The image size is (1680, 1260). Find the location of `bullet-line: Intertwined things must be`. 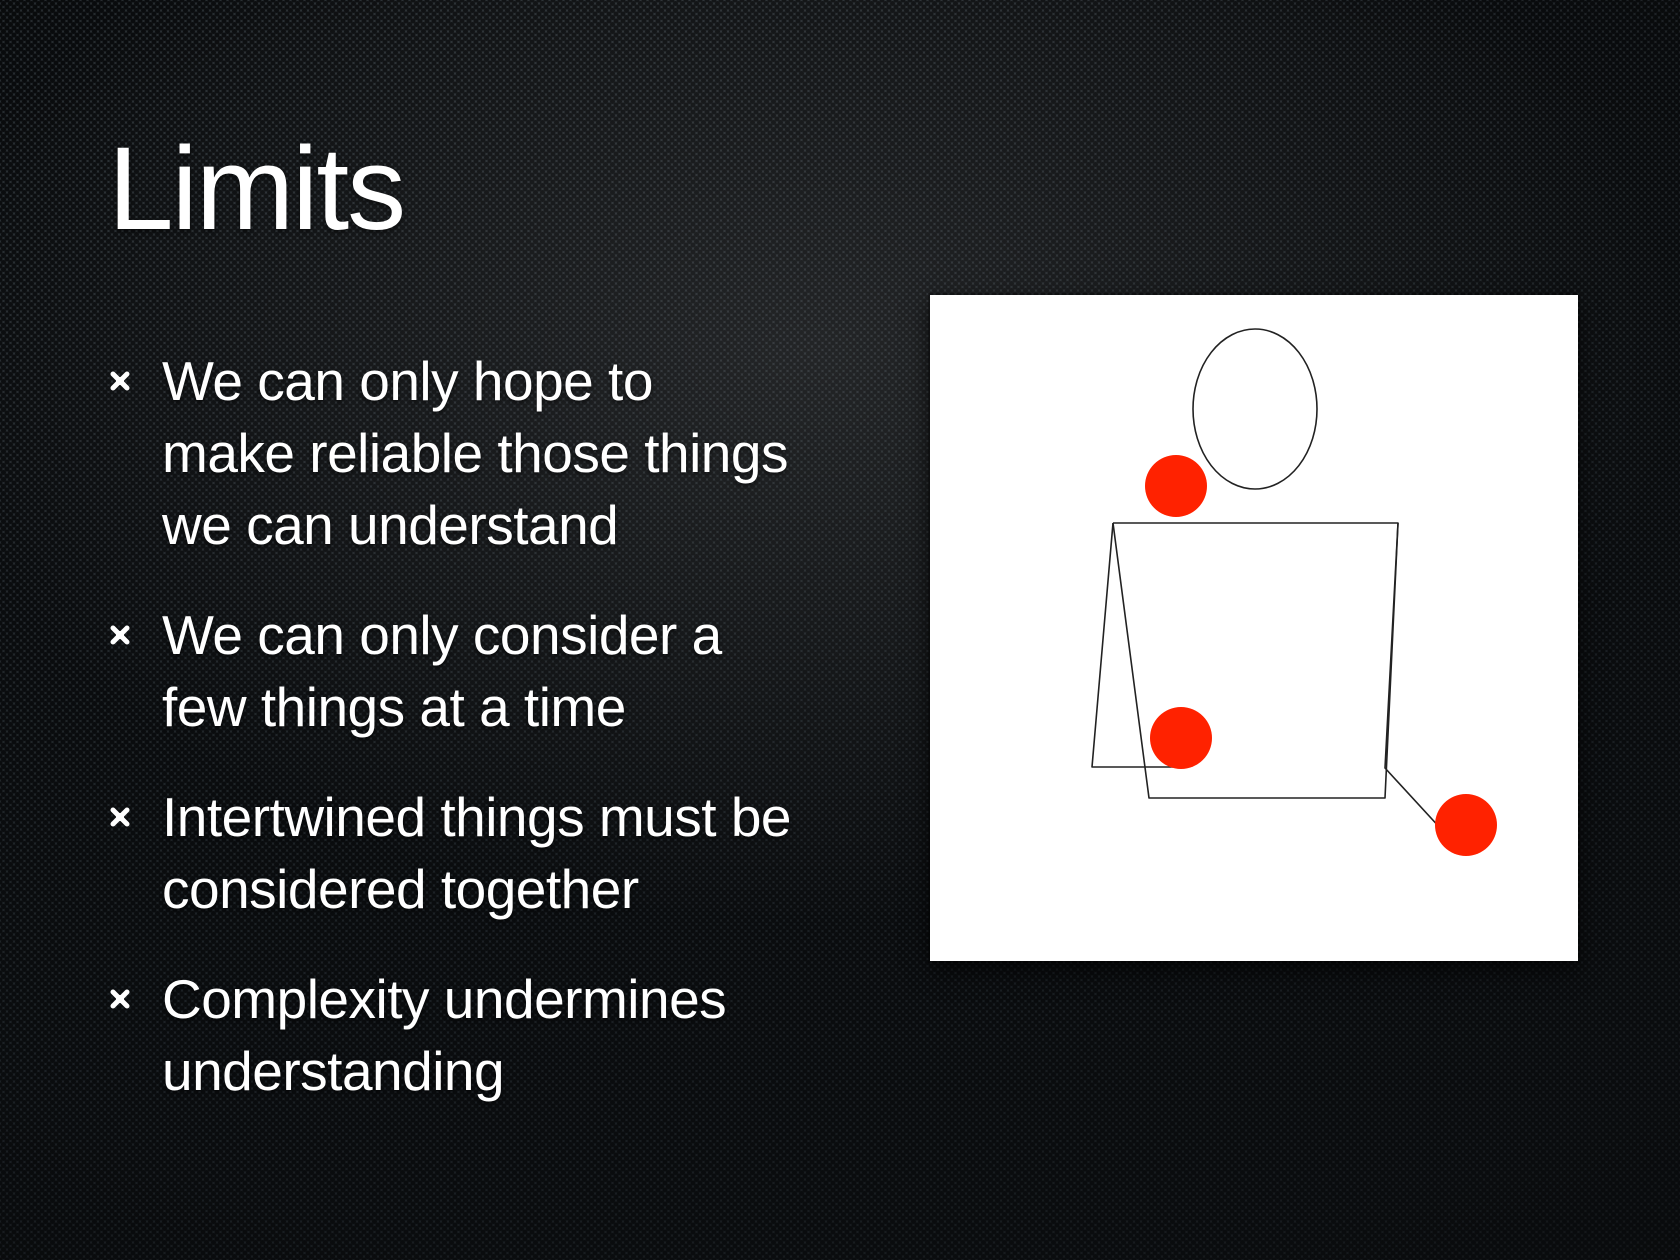

bullet-line: Intertwined things must be is located at coordinates (477, 817).